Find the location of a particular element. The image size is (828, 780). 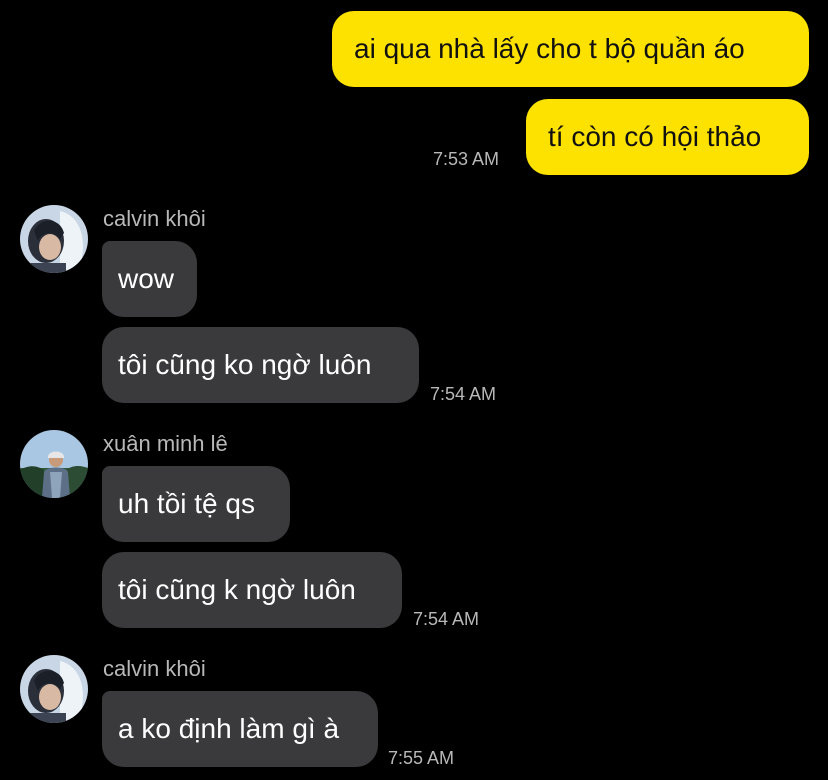

sender-name: xuân minh lê is located at coordinates (165, 443).